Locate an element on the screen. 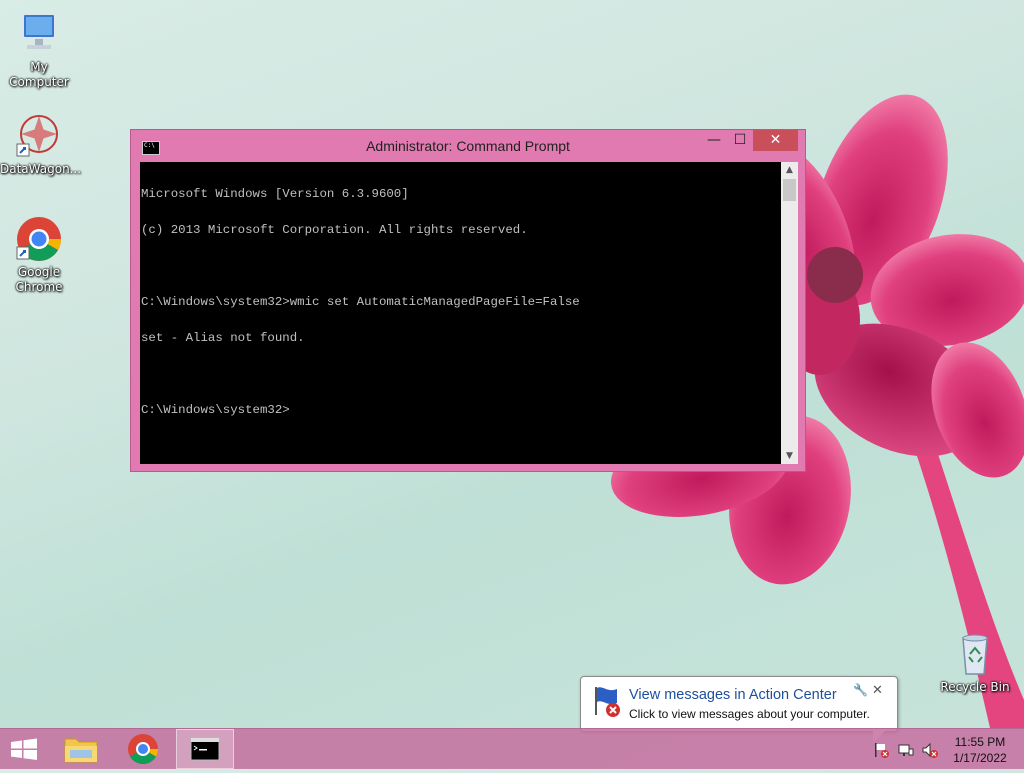 This screenshot has height=773, width=1024. scroll-up-arrow-icon: ▲ is located at coordinates (789, 170).